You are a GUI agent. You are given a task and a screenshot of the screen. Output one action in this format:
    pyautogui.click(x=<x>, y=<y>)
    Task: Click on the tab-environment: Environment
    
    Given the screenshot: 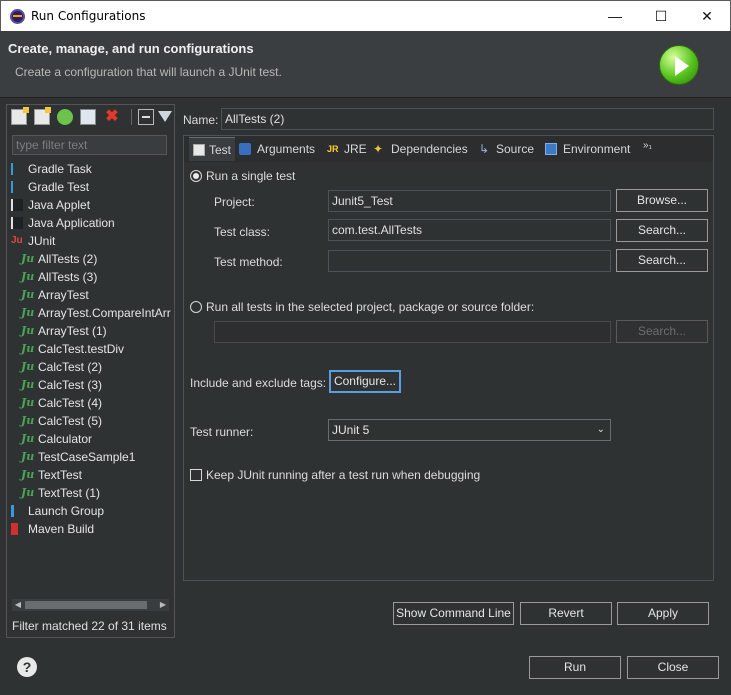 What is the action you would take?
    pyautogui.click(x=590, y=149)
    